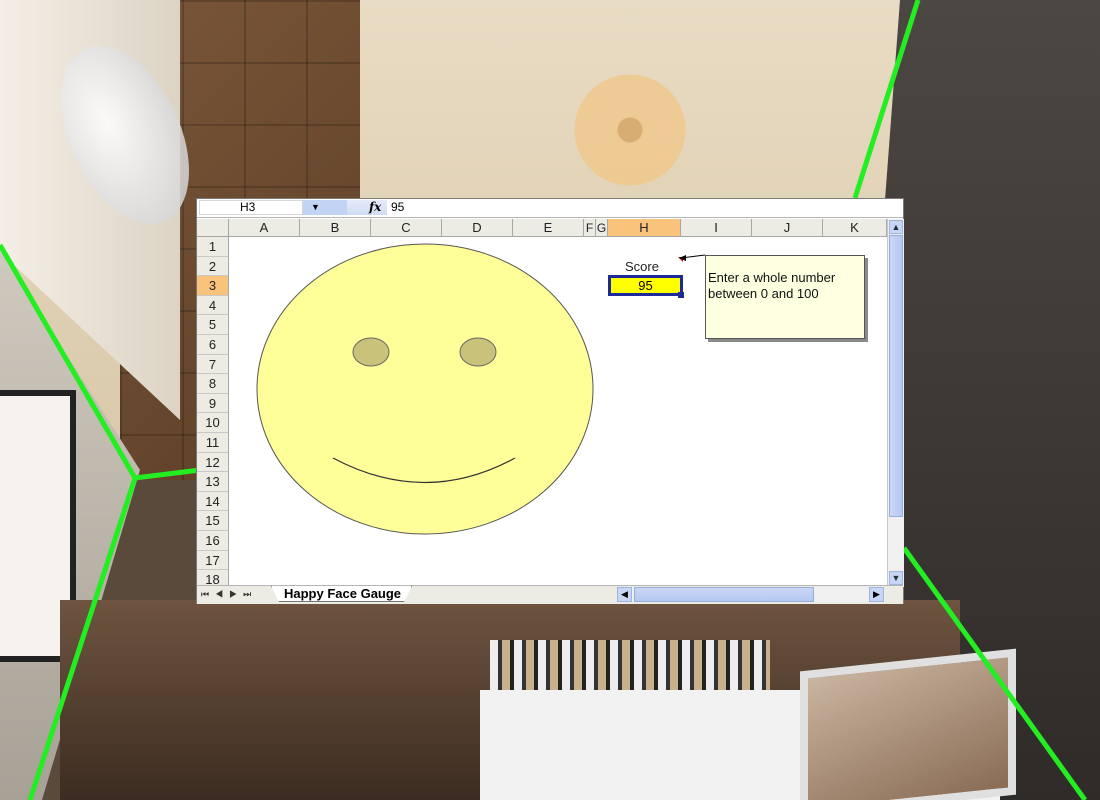  I want to click on row-header: 7, so click(213, 364).